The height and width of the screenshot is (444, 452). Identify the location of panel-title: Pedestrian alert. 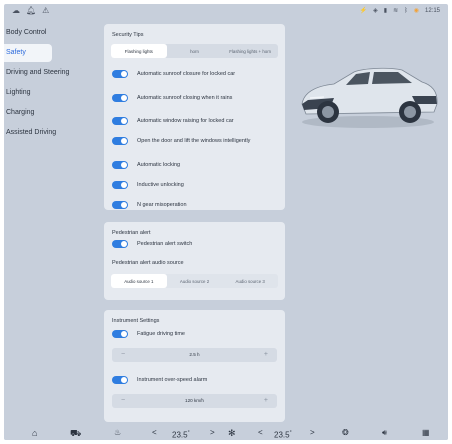
(131, 233).